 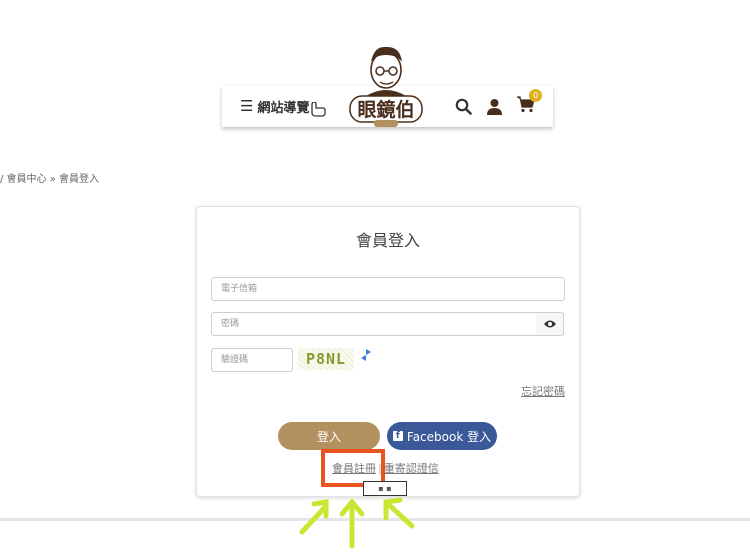 What do you see at coordinates (535, 95) in the screenshot?
I see `cart-count-badge: 0` at bounding box center [535, 95].